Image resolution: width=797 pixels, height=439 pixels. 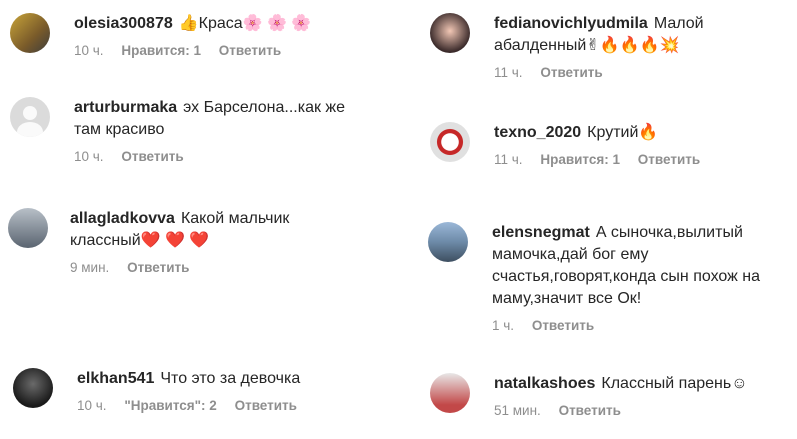 What do you see at coordinates (125, 107) in the screenshot?
I see `username: arturburmaka` at bounding box center [125, 107].